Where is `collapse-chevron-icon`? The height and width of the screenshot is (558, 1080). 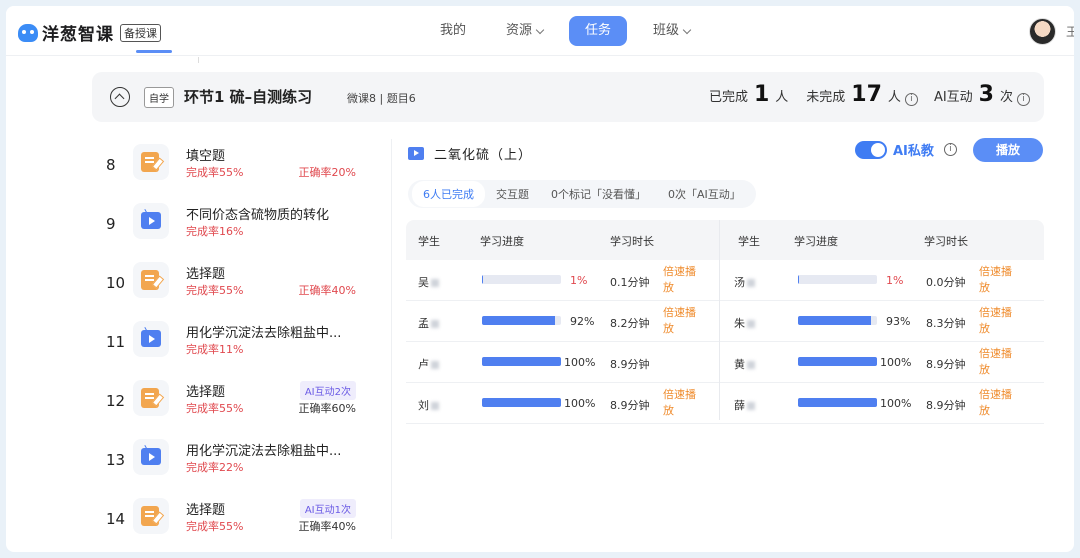 collapse-chevron-icon is located at coordinates (120, 97).